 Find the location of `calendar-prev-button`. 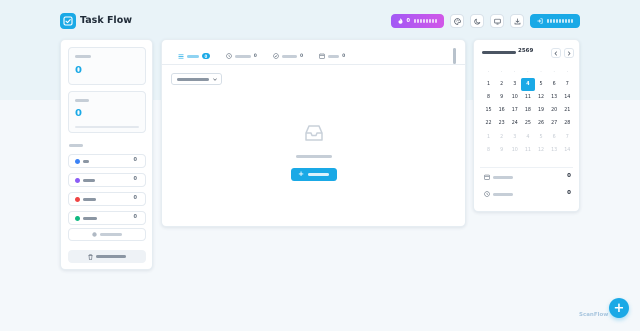

calendar-prev-button is located at coordinates (556, 53).